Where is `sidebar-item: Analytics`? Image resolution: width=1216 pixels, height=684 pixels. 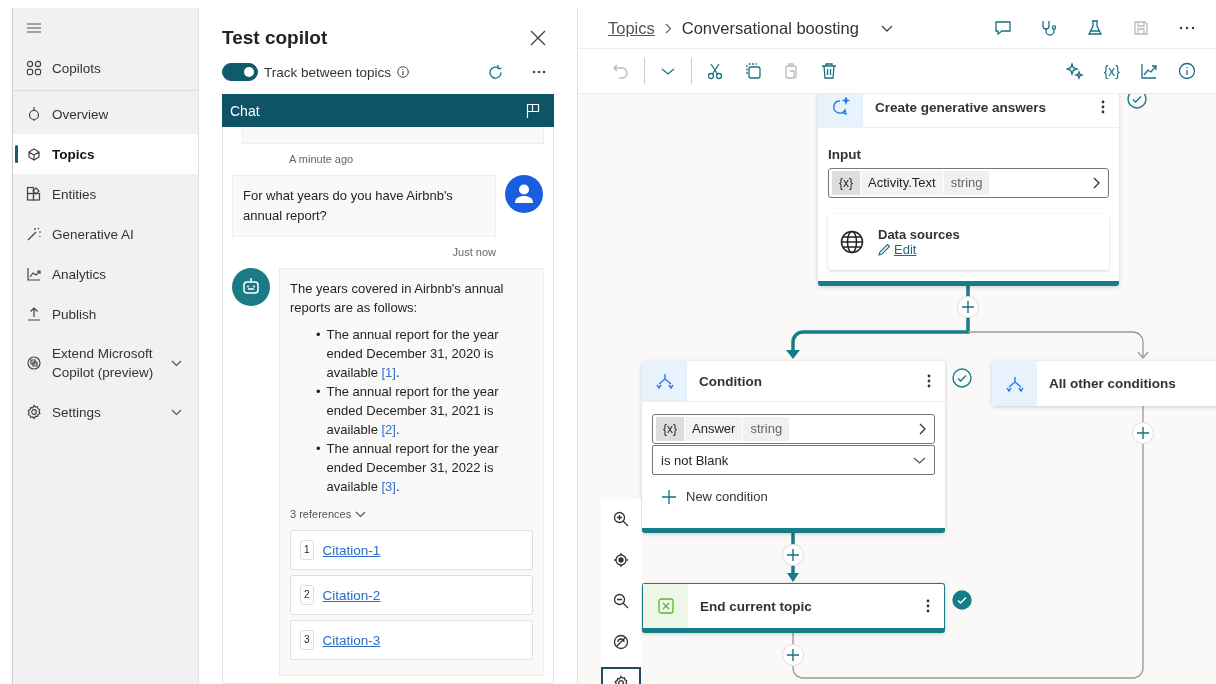
sidebar-item: Analytics is located at coordinates (105, 274).